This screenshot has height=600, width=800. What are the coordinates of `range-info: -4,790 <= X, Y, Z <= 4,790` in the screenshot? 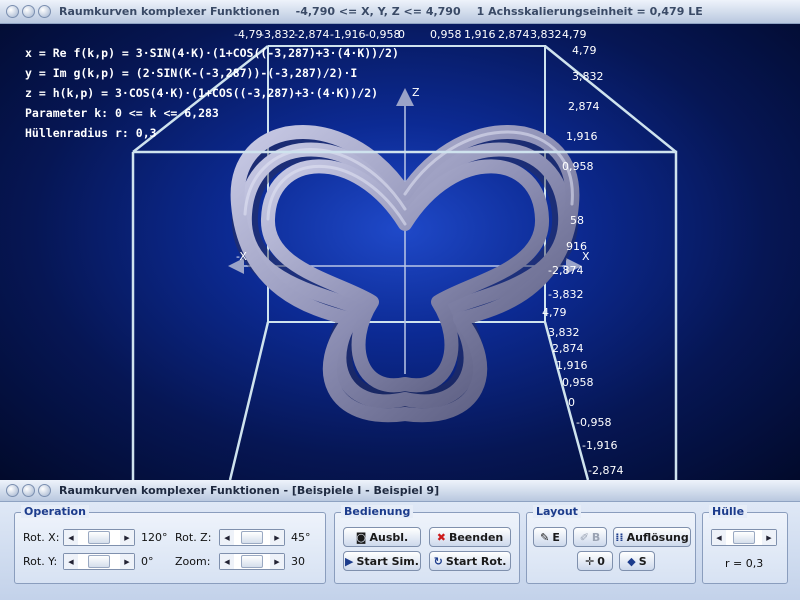 It's located at (378, 11).